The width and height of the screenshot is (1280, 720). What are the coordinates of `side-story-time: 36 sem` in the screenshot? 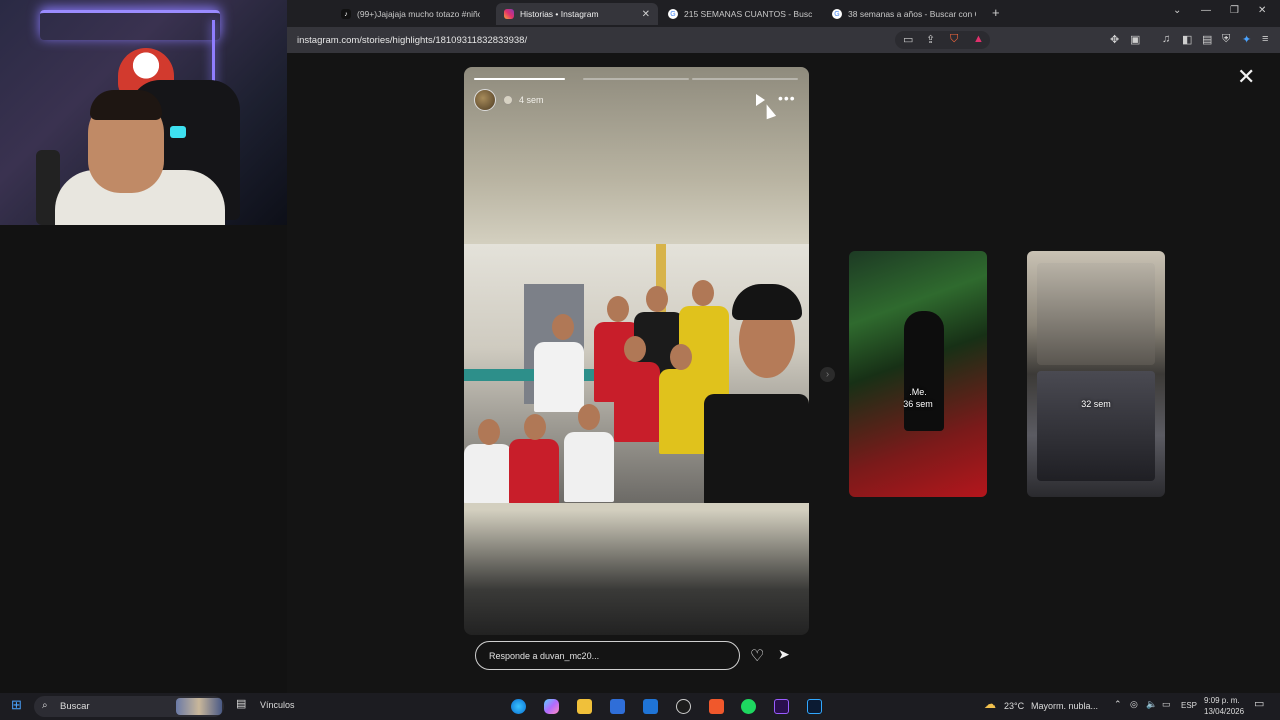 It's located at (918, 404).